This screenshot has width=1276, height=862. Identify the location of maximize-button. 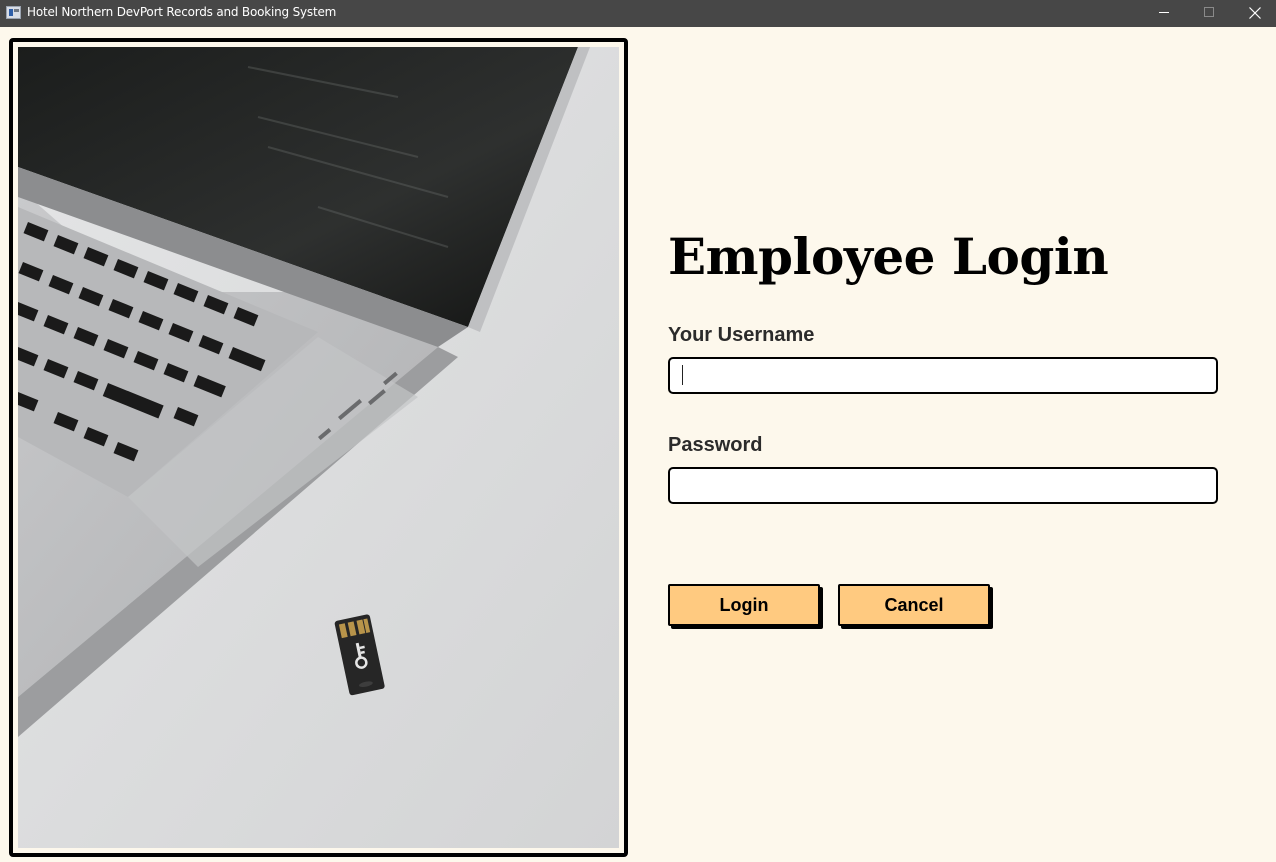
(1209, 13).